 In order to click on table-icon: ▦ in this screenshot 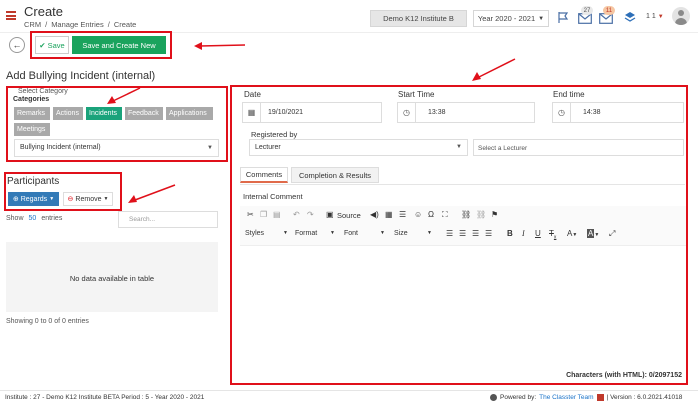, I will do `click(389, 214)`.